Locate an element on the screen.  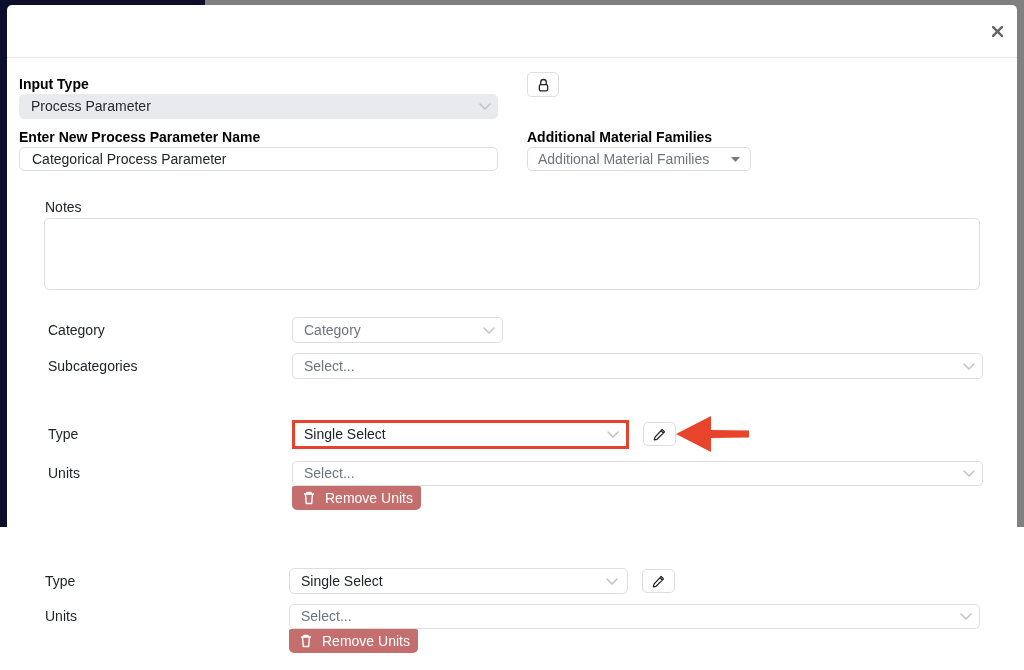
field-label: Enter New Process Parameter Name is located at coordinates (140, 137).